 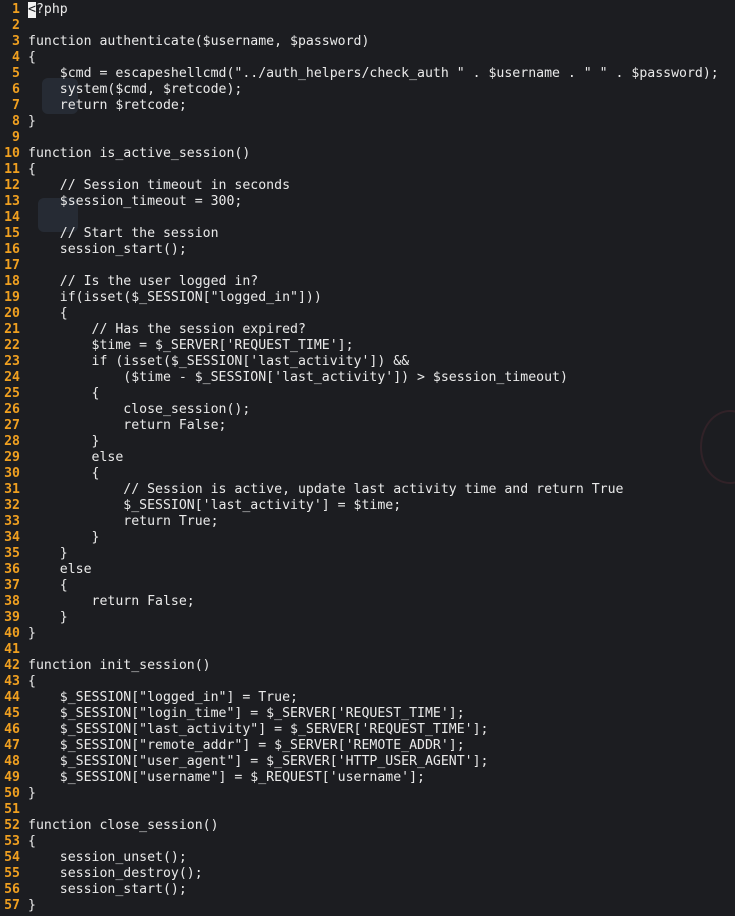 What do you see at coordinates (12, 873) in the screenshot?
I see `line-number: 55` at bounding box center [12, 873].